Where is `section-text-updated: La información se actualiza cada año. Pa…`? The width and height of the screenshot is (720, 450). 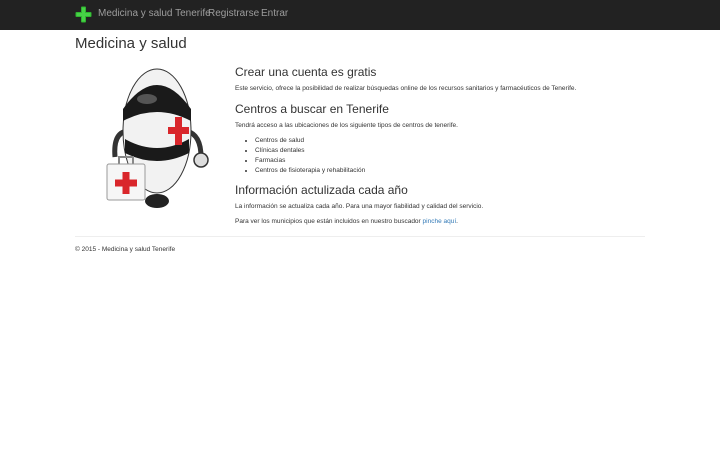 section-text-updated: La información se actualiza cada año. Pa… is located at coordinates (359, 206).